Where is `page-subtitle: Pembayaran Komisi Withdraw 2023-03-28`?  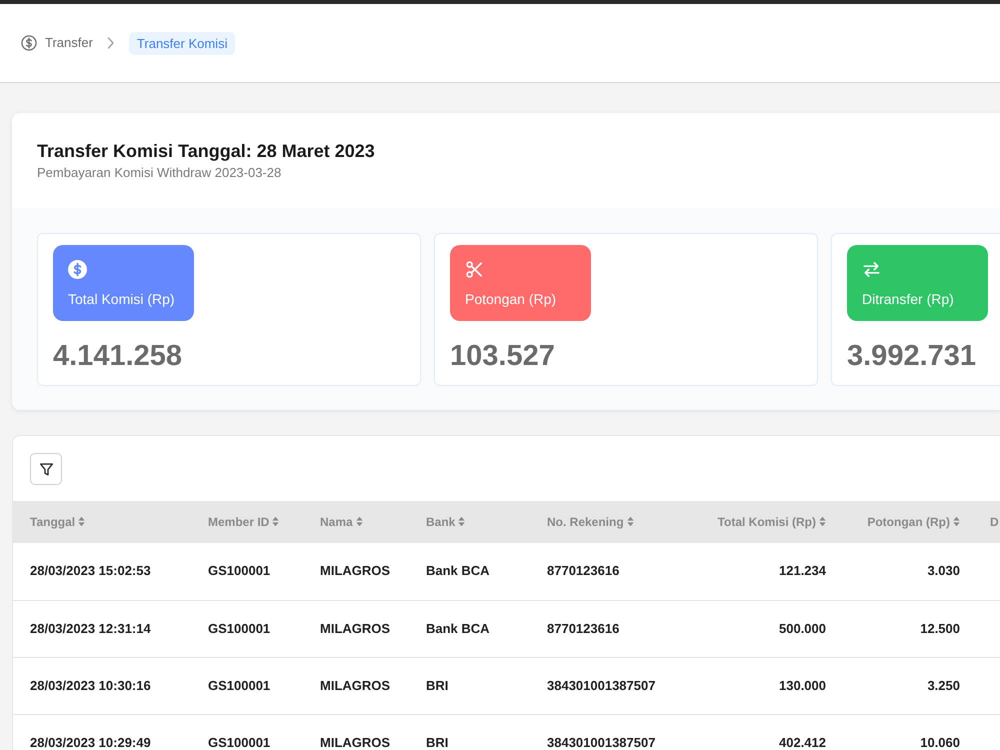 page-subtitle: Pembayaran Komisi Withdraw 2023-03-28 is located at coordinates (159, 173).